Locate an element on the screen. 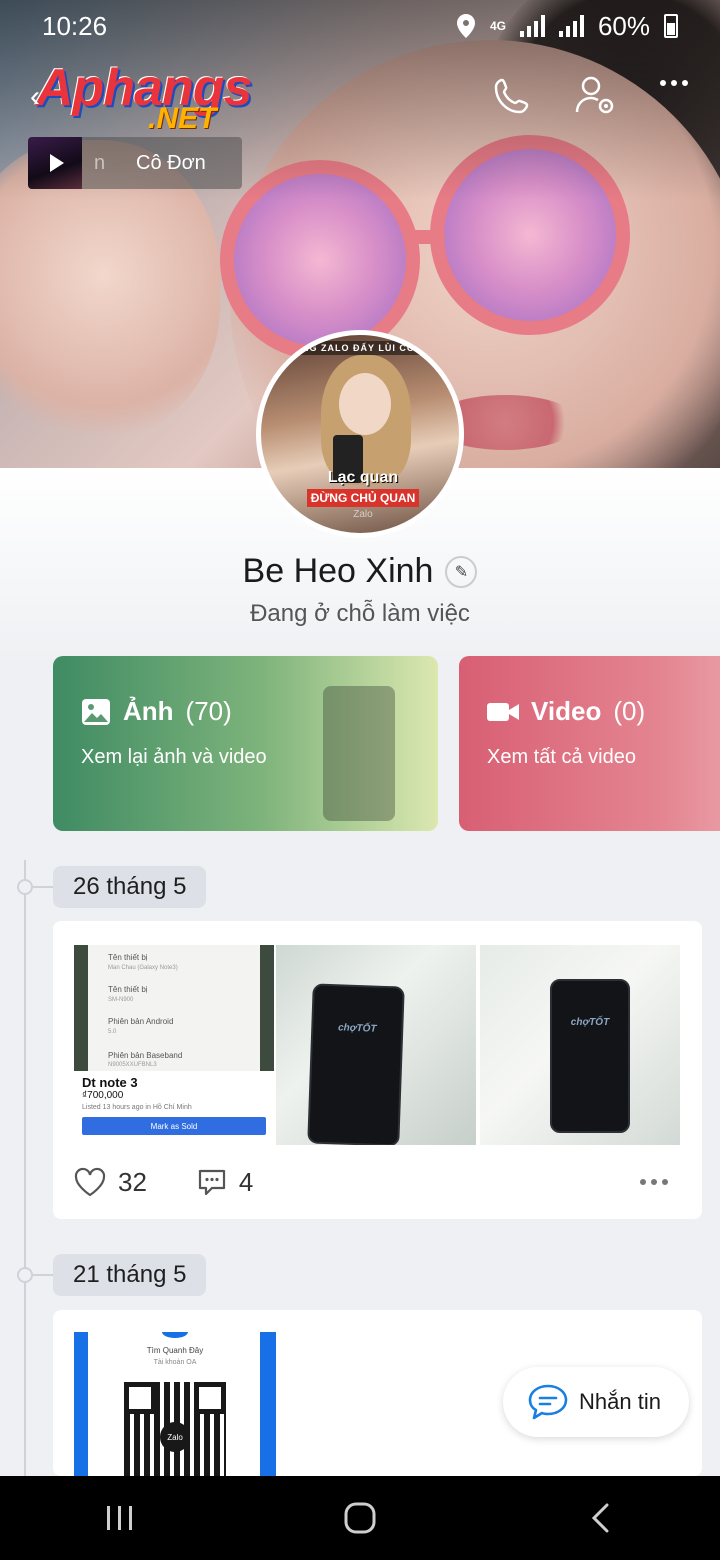  battery-percent: 60% is located at coordinates (623, 25).